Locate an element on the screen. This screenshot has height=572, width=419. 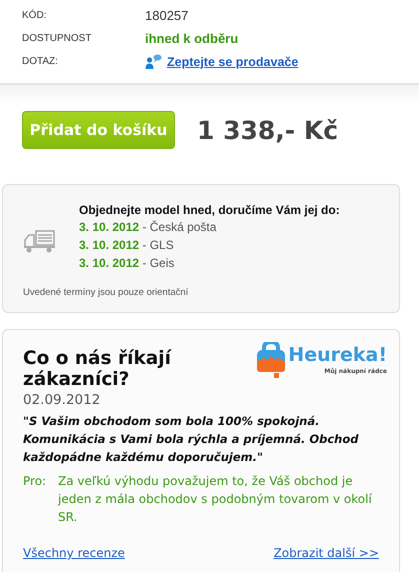
field-label: DOTAZ: is located at coordinates (40, 61).